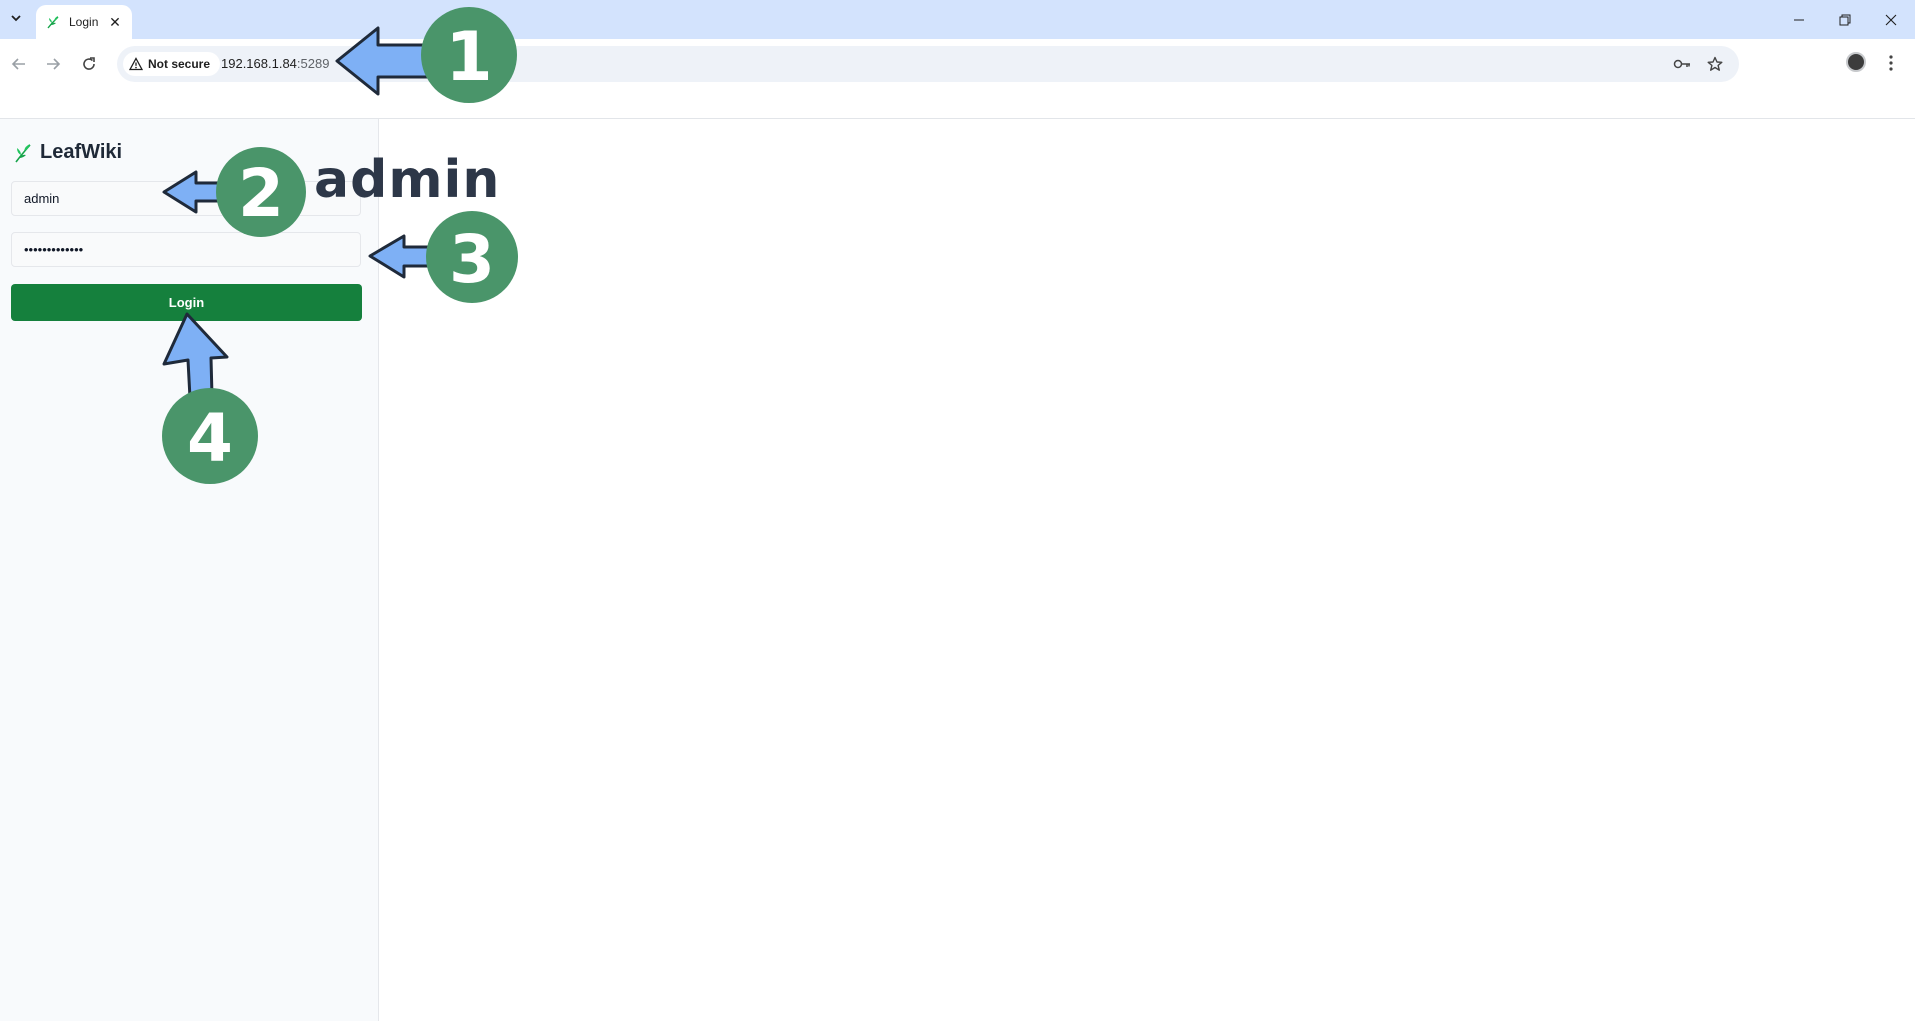 Image resolution: width=1915 pixels, height=1026 pixels. What do you see at coordinates (957, 19) in the screenshot?
I see `tab-strip: Login ✕` at bounding box center [957, 19].